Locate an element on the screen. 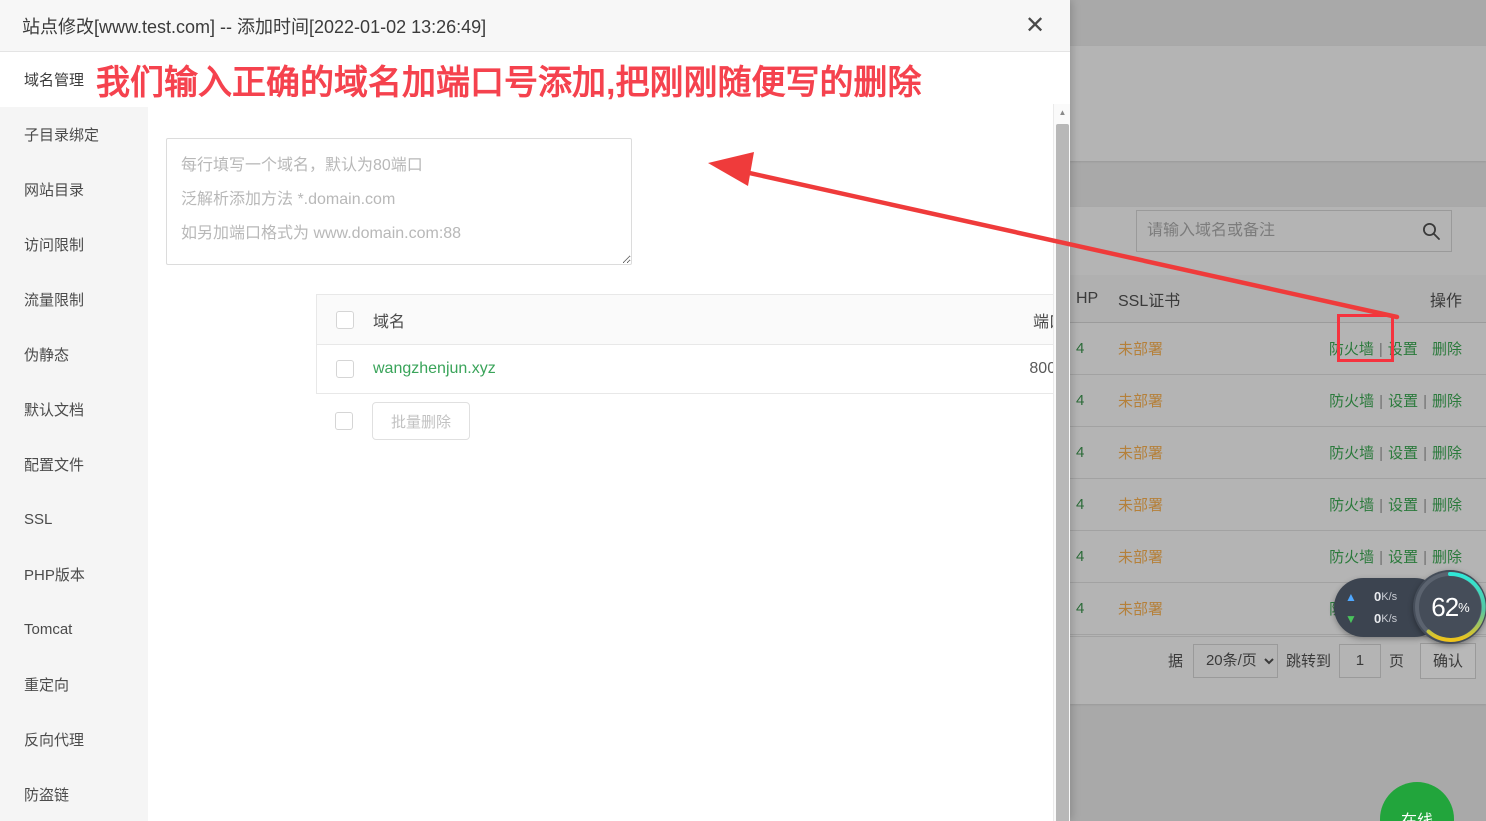 Image resolution: width=1486 pixels, height=821 pixels. sidebar-item-reverse-proxy: 反向代理 is located at coordinates (74, 739).